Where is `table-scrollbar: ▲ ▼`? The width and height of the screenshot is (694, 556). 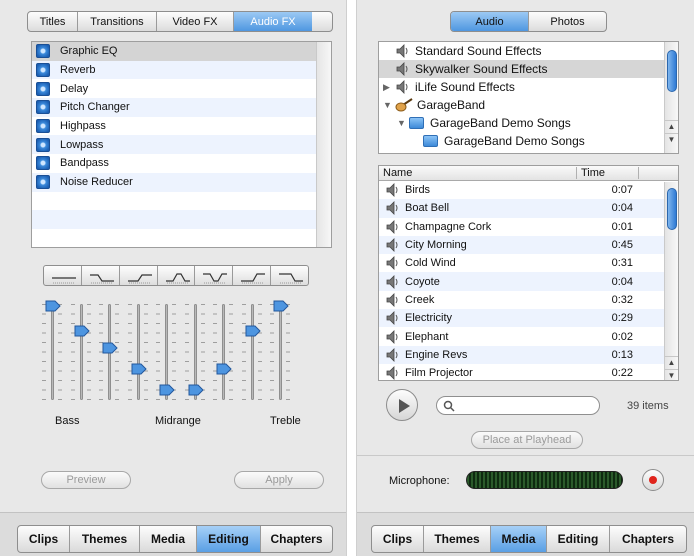
table-scrollbar: ▲ ▼ is located at coordinates (671, 281).